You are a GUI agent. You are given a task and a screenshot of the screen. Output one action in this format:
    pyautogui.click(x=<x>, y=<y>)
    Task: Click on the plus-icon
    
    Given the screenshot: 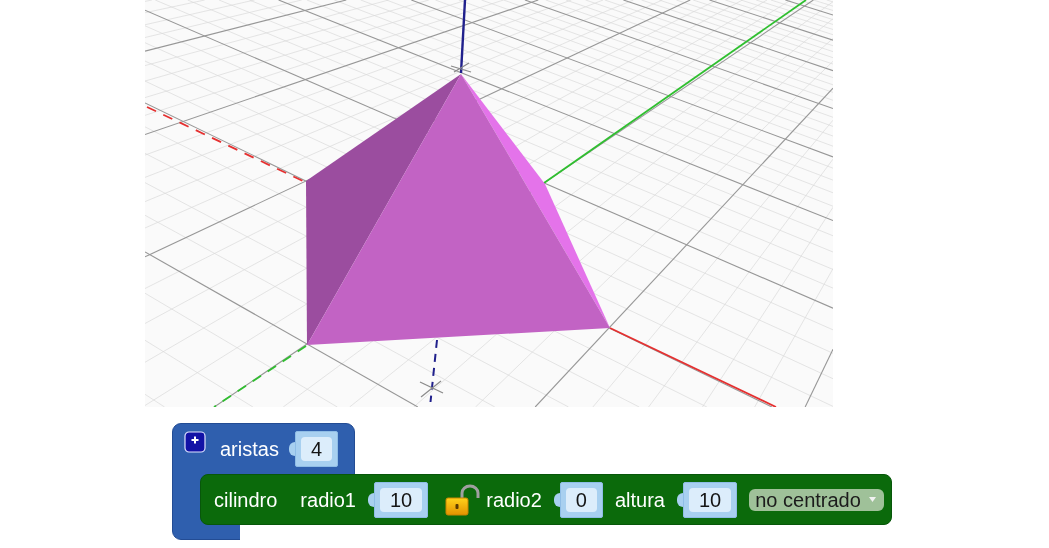 What is the action you would take?
    pyautogui.click(x=195, y=442)
    